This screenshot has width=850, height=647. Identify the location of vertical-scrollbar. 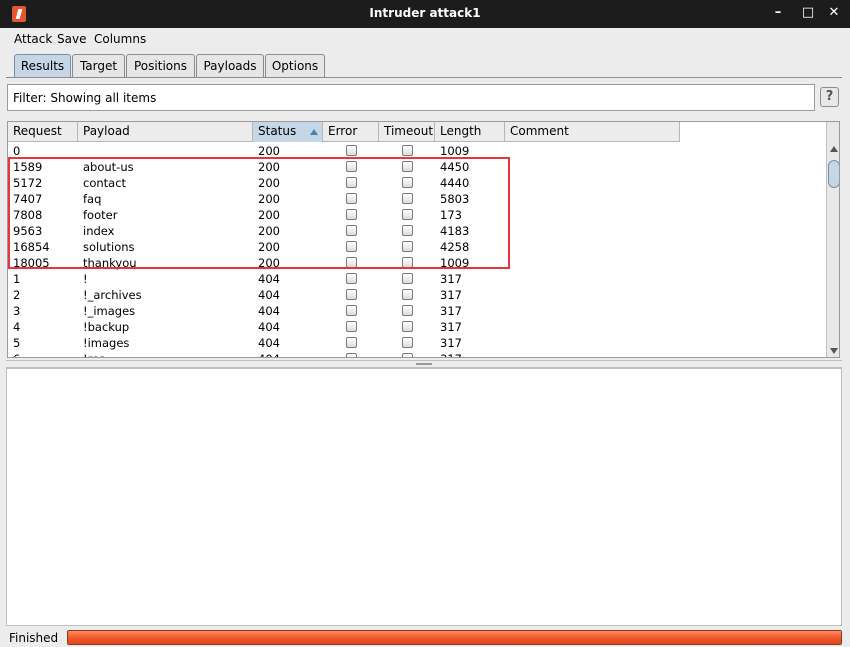
(832, 239).